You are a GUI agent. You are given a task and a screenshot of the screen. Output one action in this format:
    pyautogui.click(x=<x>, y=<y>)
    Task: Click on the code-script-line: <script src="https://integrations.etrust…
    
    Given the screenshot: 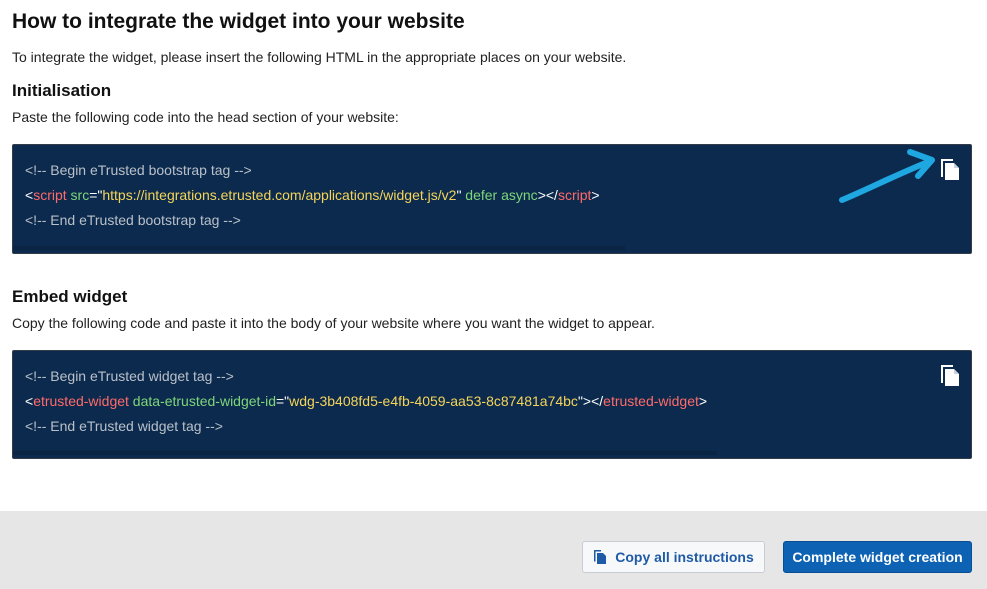 What is the action you would take?
    pyautogui.click(x=312, y=195)
    